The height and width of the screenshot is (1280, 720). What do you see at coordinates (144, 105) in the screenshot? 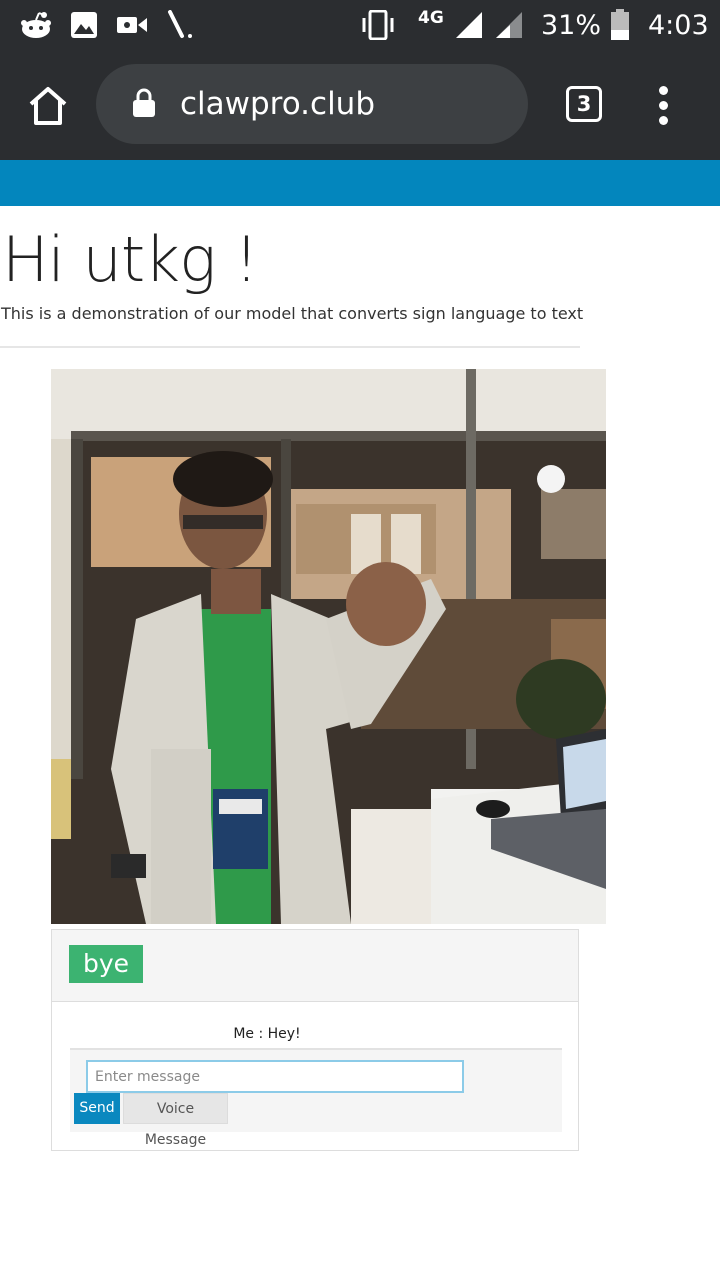
I see `lock-icon` at bounding box center [144, 105].